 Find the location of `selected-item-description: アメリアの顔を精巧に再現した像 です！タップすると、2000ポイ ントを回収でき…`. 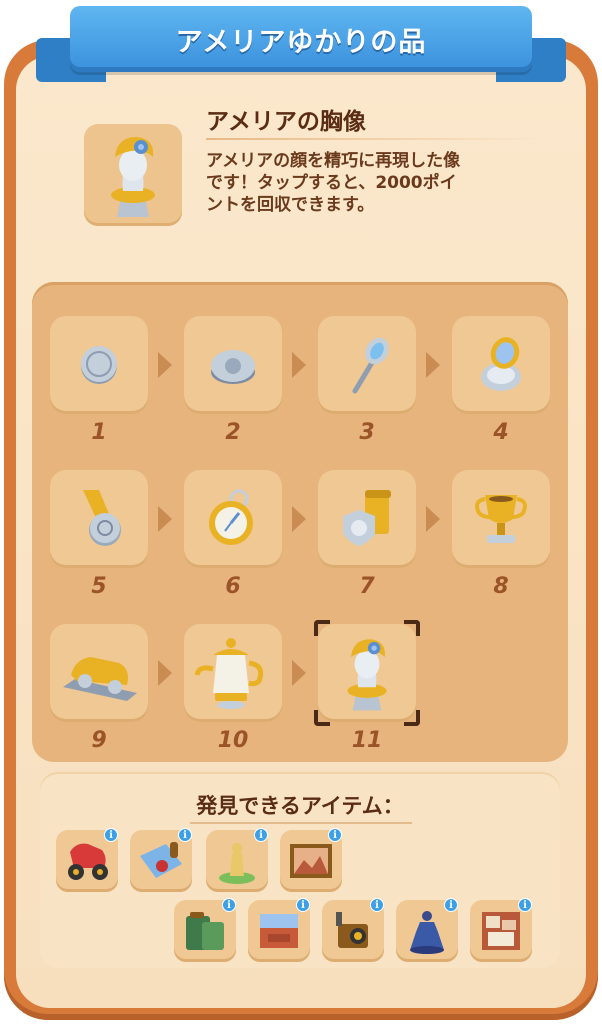

selected-item-description: アメリアの顔を精巧に再現した像 です！タップすると、2000ポイ ントを回収でき… is located at coordinates (371, 183).